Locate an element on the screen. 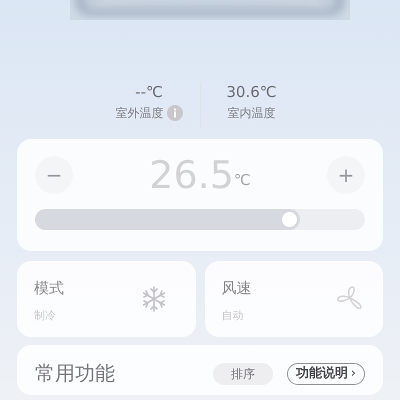 The width and height of the screenshot is (400, 400). tile-title: 模式 is located at coordinates (49, 288).